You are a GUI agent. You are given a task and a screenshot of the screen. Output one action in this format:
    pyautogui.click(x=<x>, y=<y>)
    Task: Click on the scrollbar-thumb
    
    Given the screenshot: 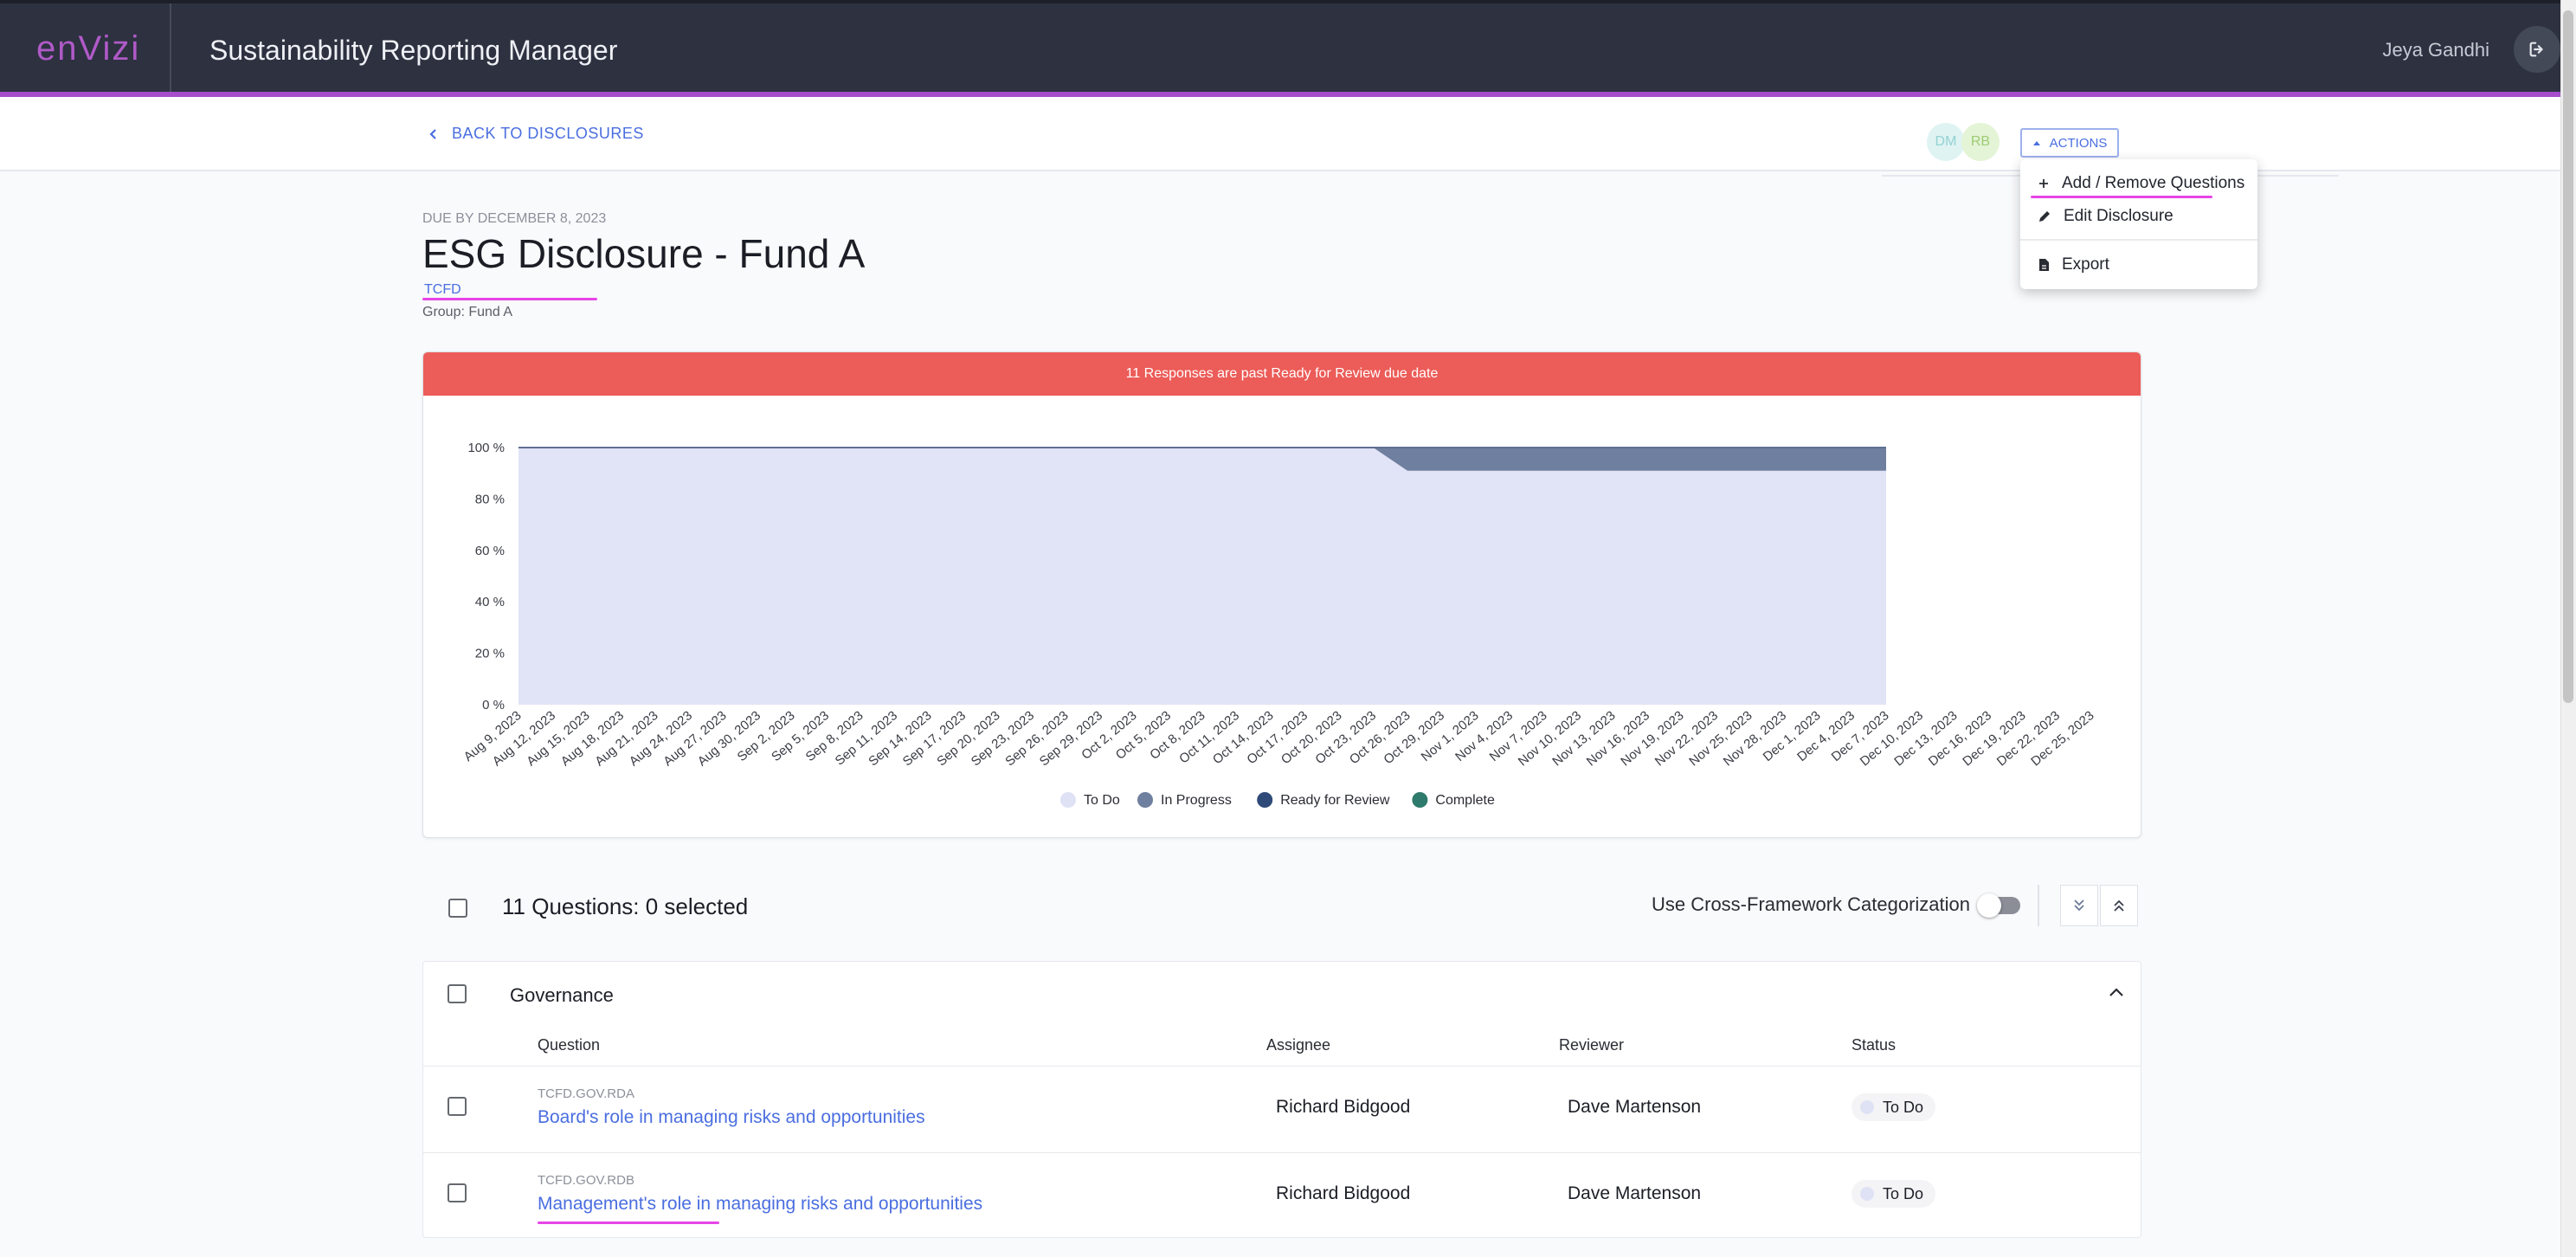 What is the action you would take?
    pyautogui.click(x=2568, y=356)
    